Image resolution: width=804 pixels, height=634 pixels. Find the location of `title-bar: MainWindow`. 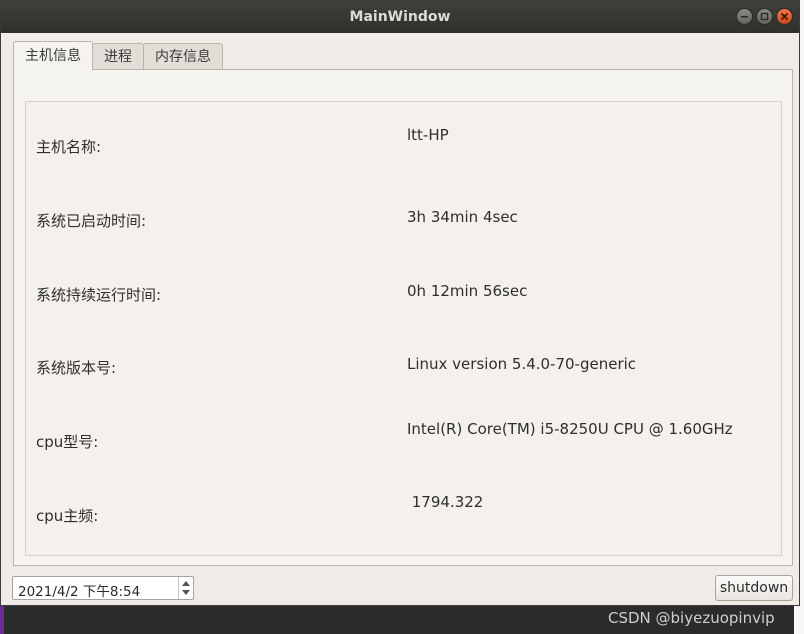

title-bar: MainWindow is located at coordinates (400, 17).